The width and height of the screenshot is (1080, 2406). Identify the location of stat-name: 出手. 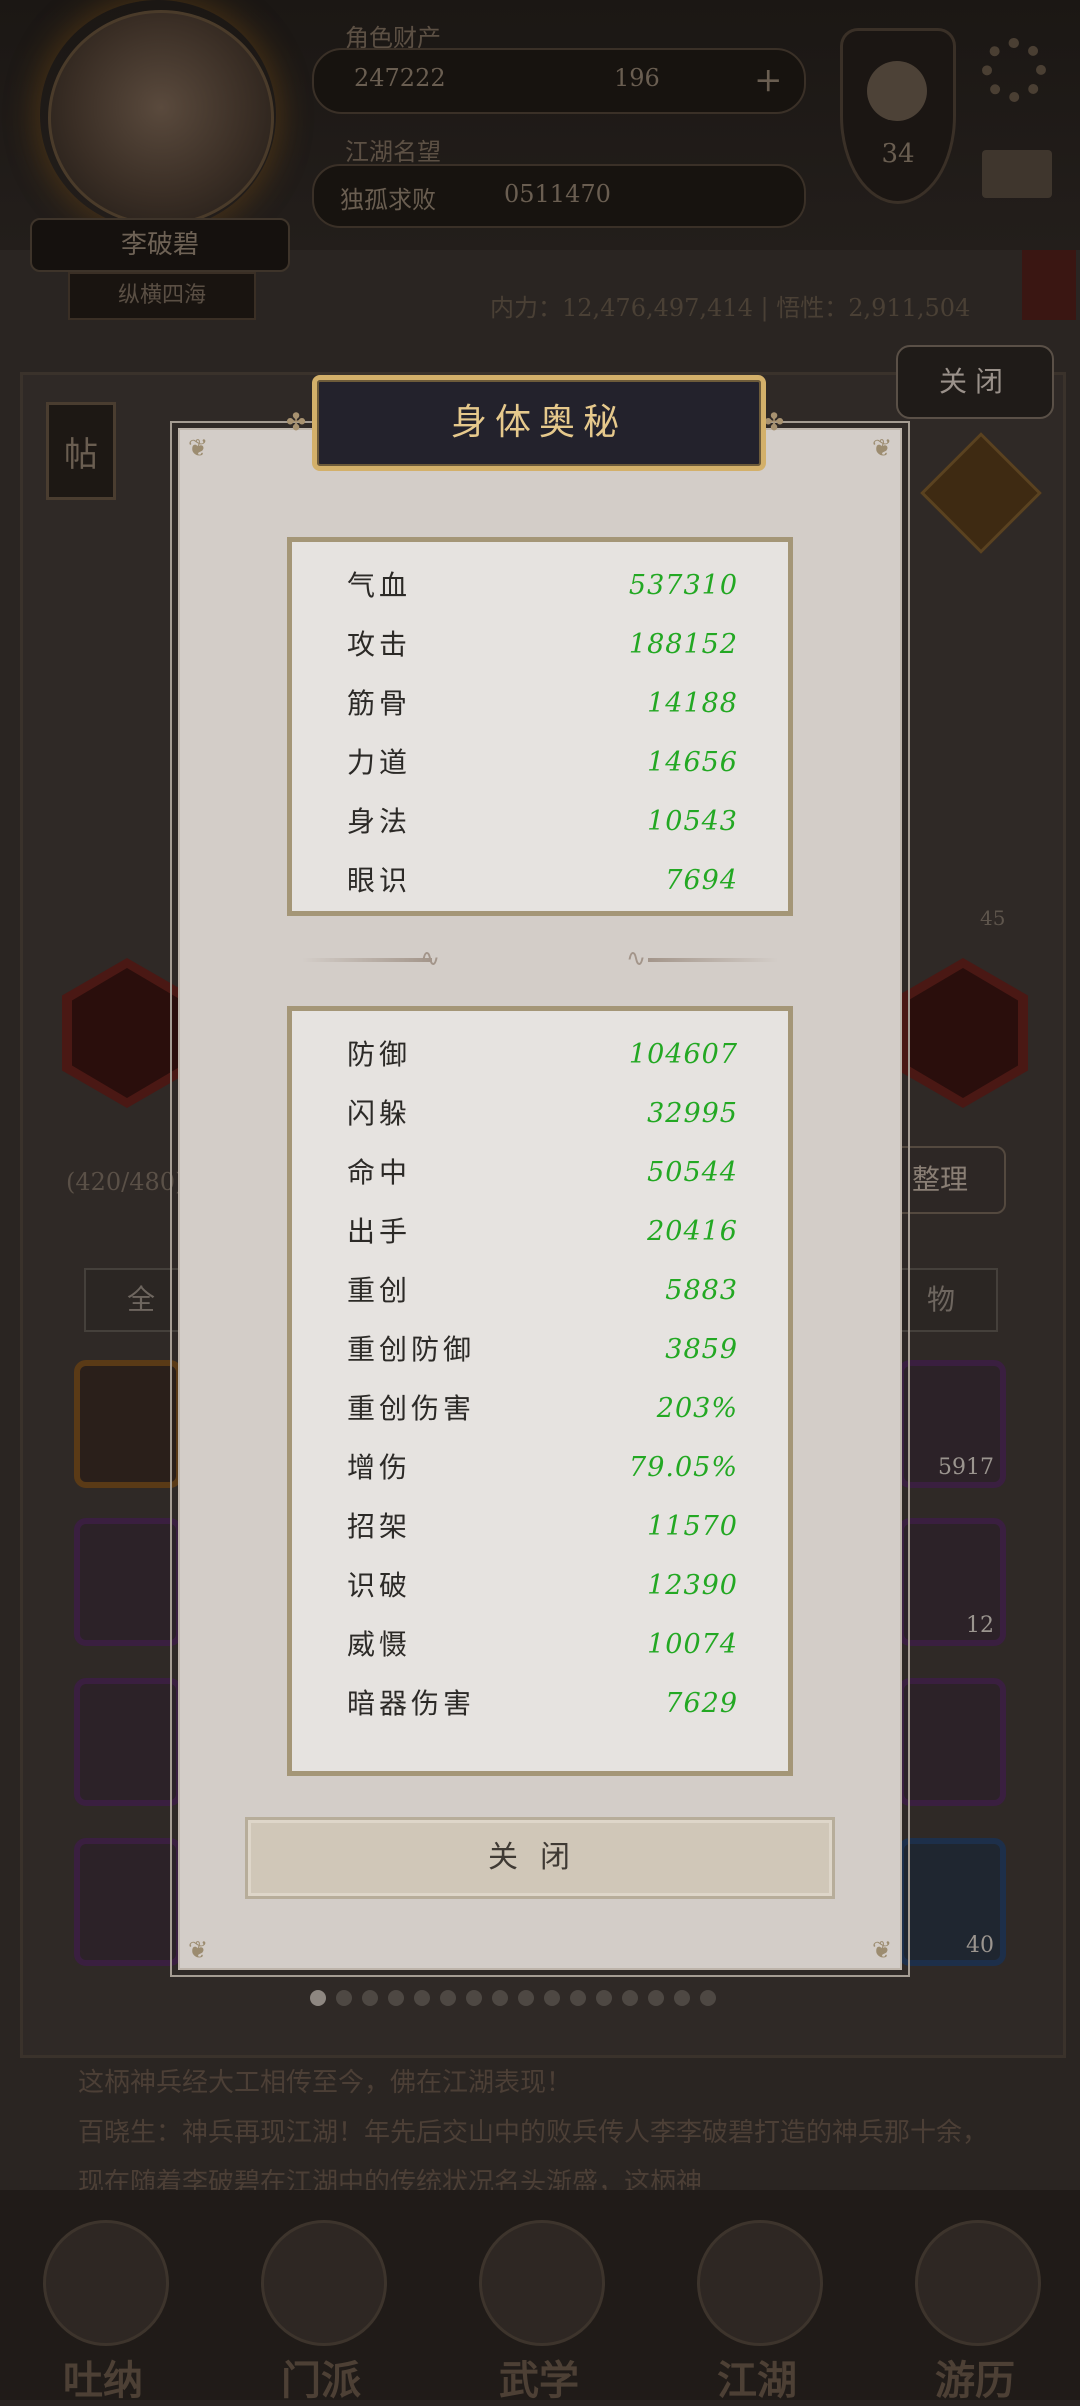
(379, 1231).